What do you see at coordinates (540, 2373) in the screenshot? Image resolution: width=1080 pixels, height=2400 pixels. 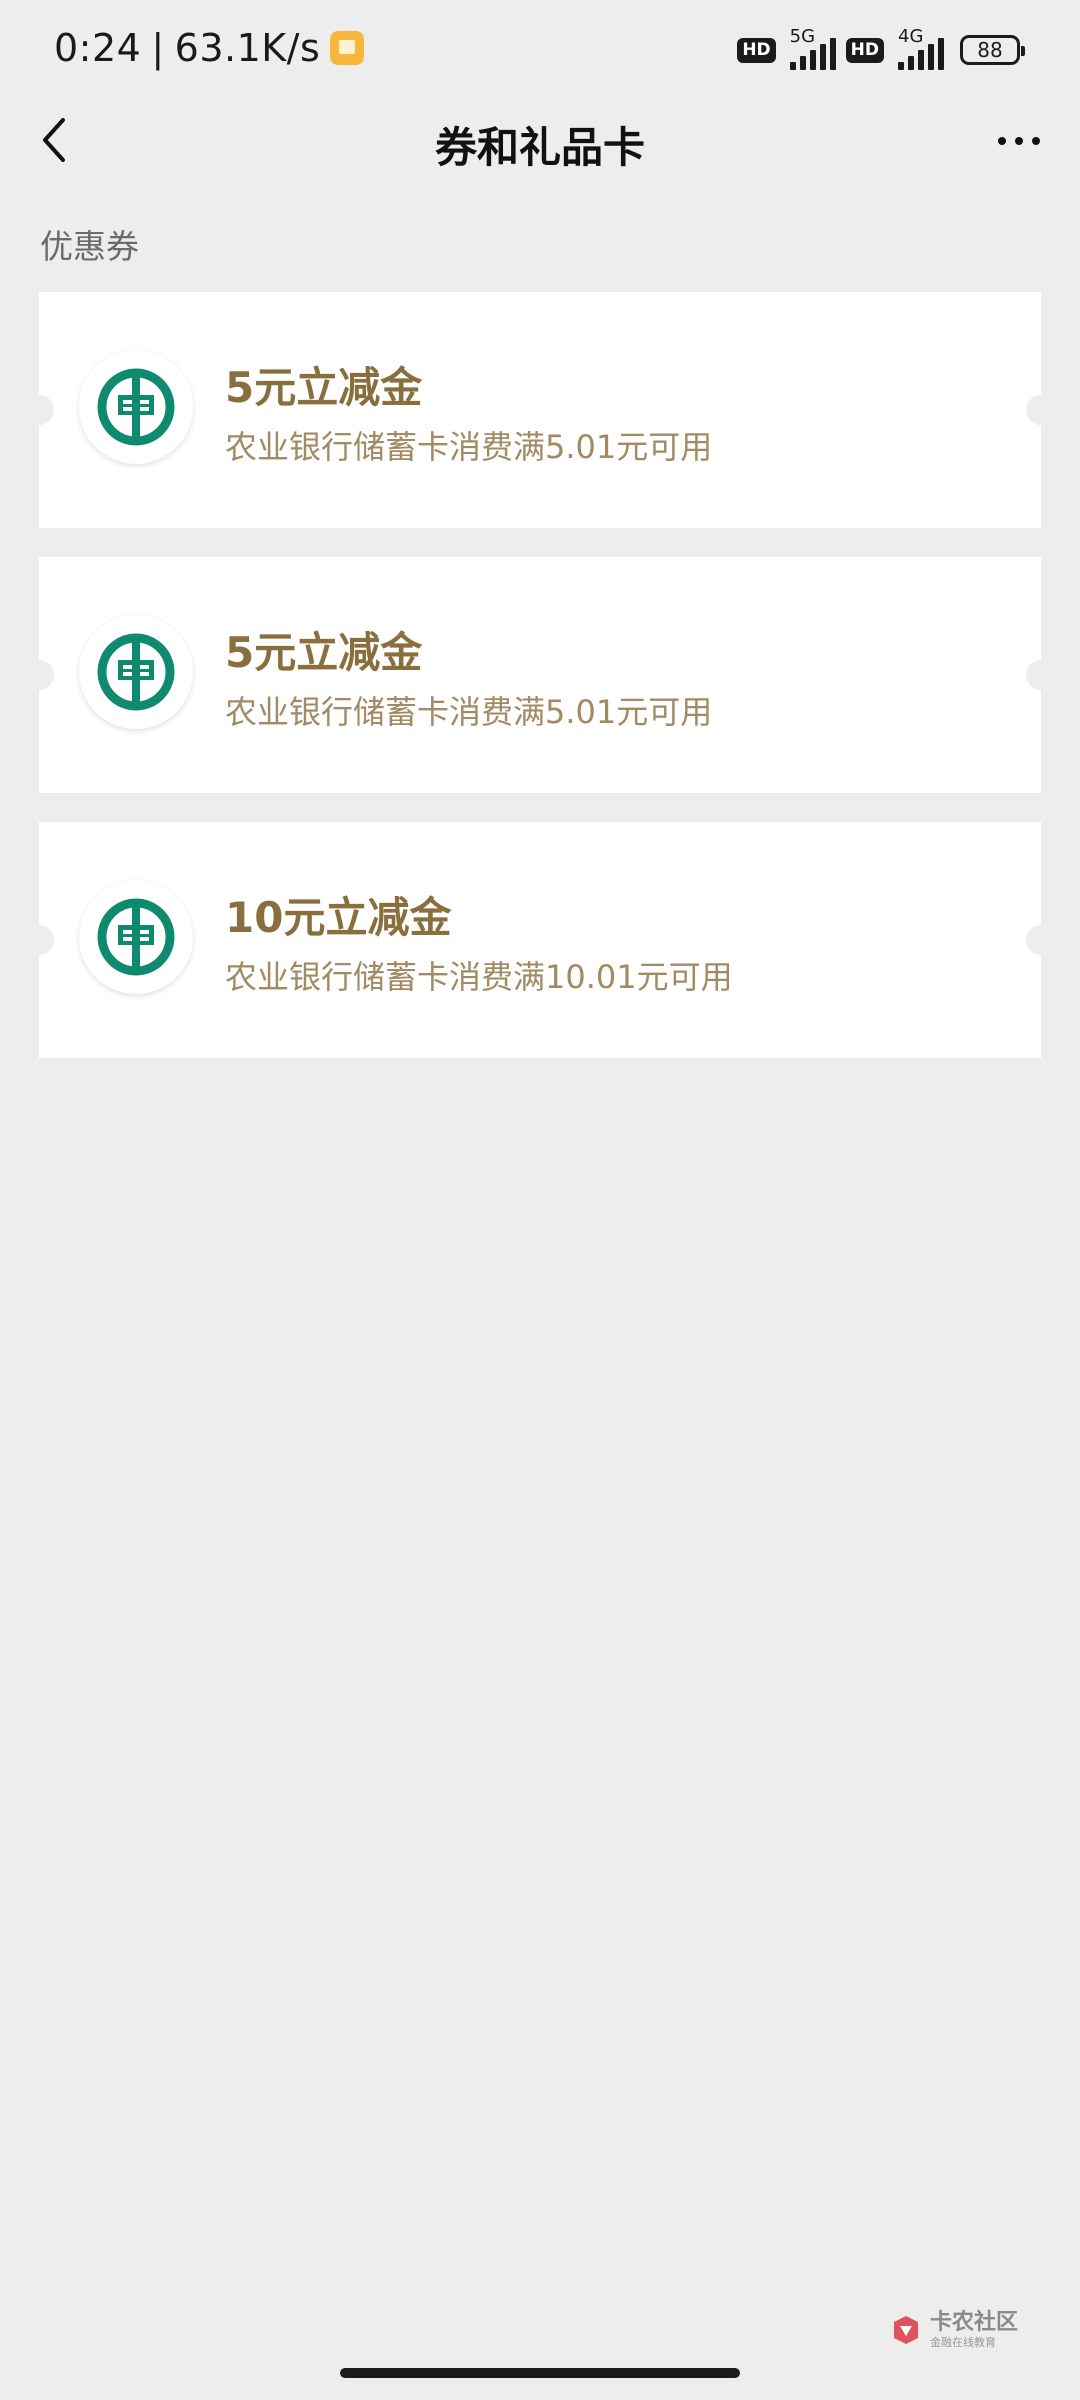 I see `home-indicator` at bounding box center [540, 2373].